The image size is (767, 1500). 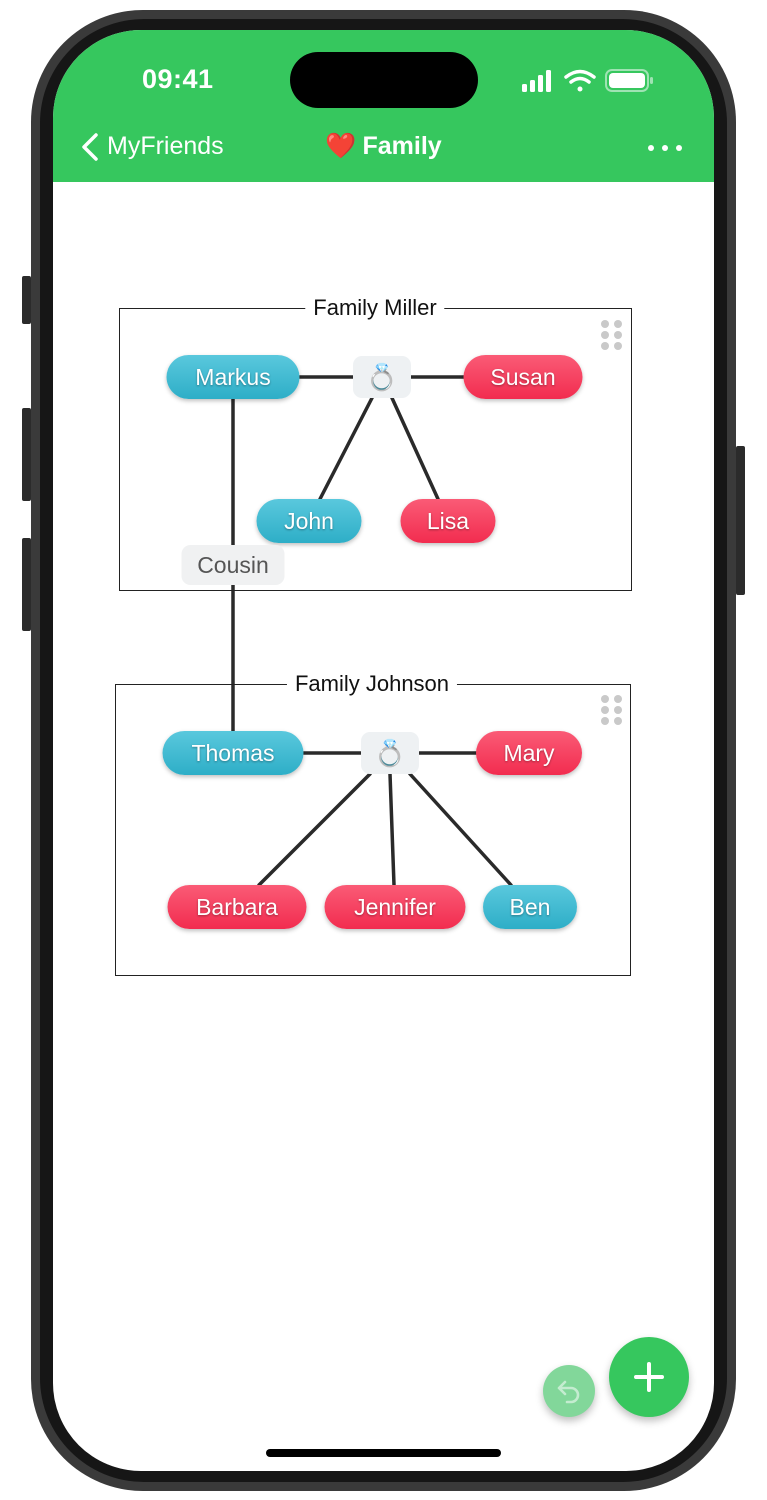 I want to click on person-node-markus: Markus, so click(x=233, y=377).